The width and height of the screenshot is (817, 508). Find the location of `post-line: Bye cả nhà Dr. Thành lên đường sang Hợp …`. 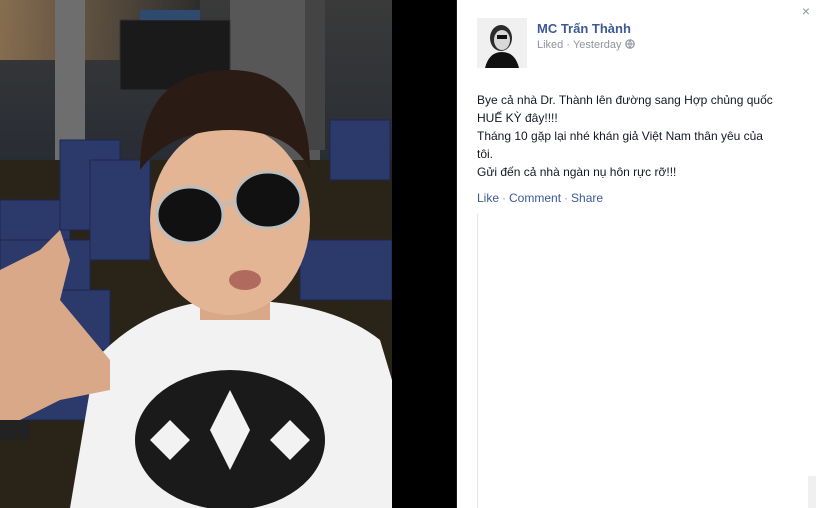

post-line: Bye cả nhà Dr. Thành lên đường sang Hợp … is located at coordinates (625, 109).